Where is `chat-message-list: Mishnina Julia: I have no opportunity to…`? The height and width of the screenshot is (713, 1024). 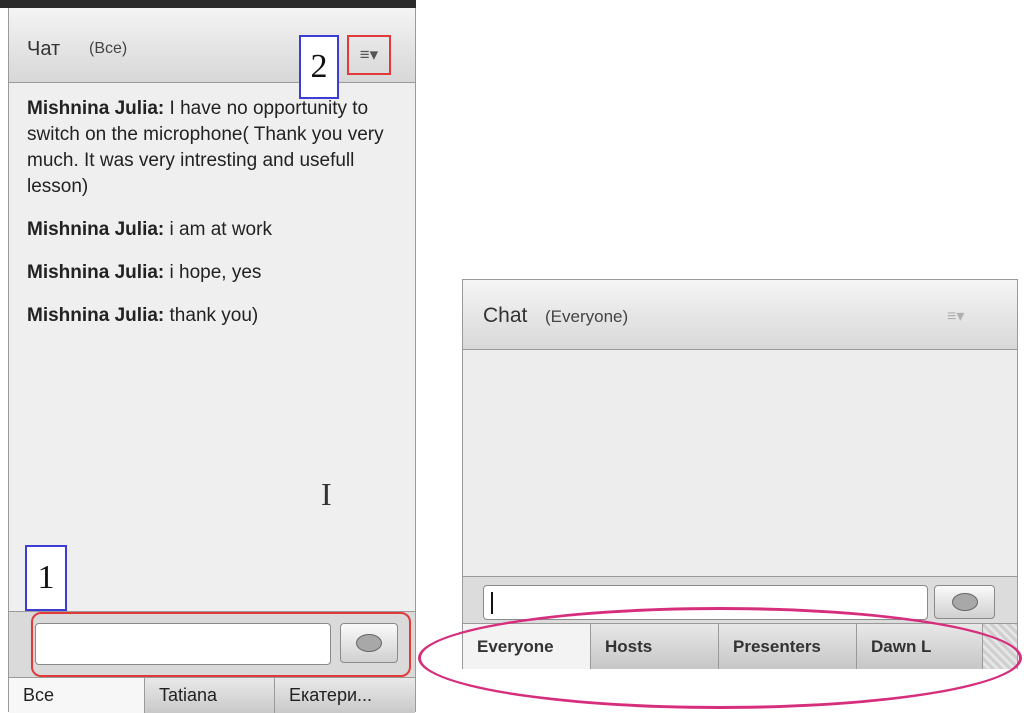
chat-message-list: Mishnina Julia: I have no opportunity to… is located at coordinates (217, 221).